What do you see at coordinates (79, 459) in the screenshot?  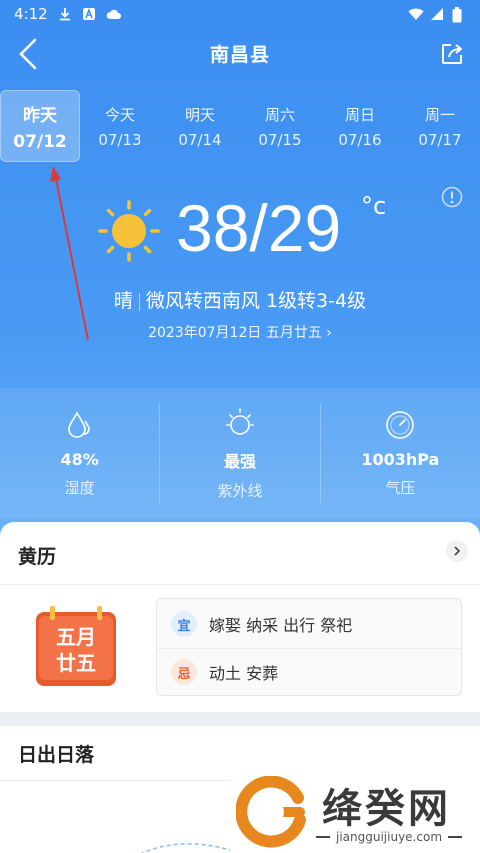 I see `stat-value: 48%` at bounding box center [79, 459].